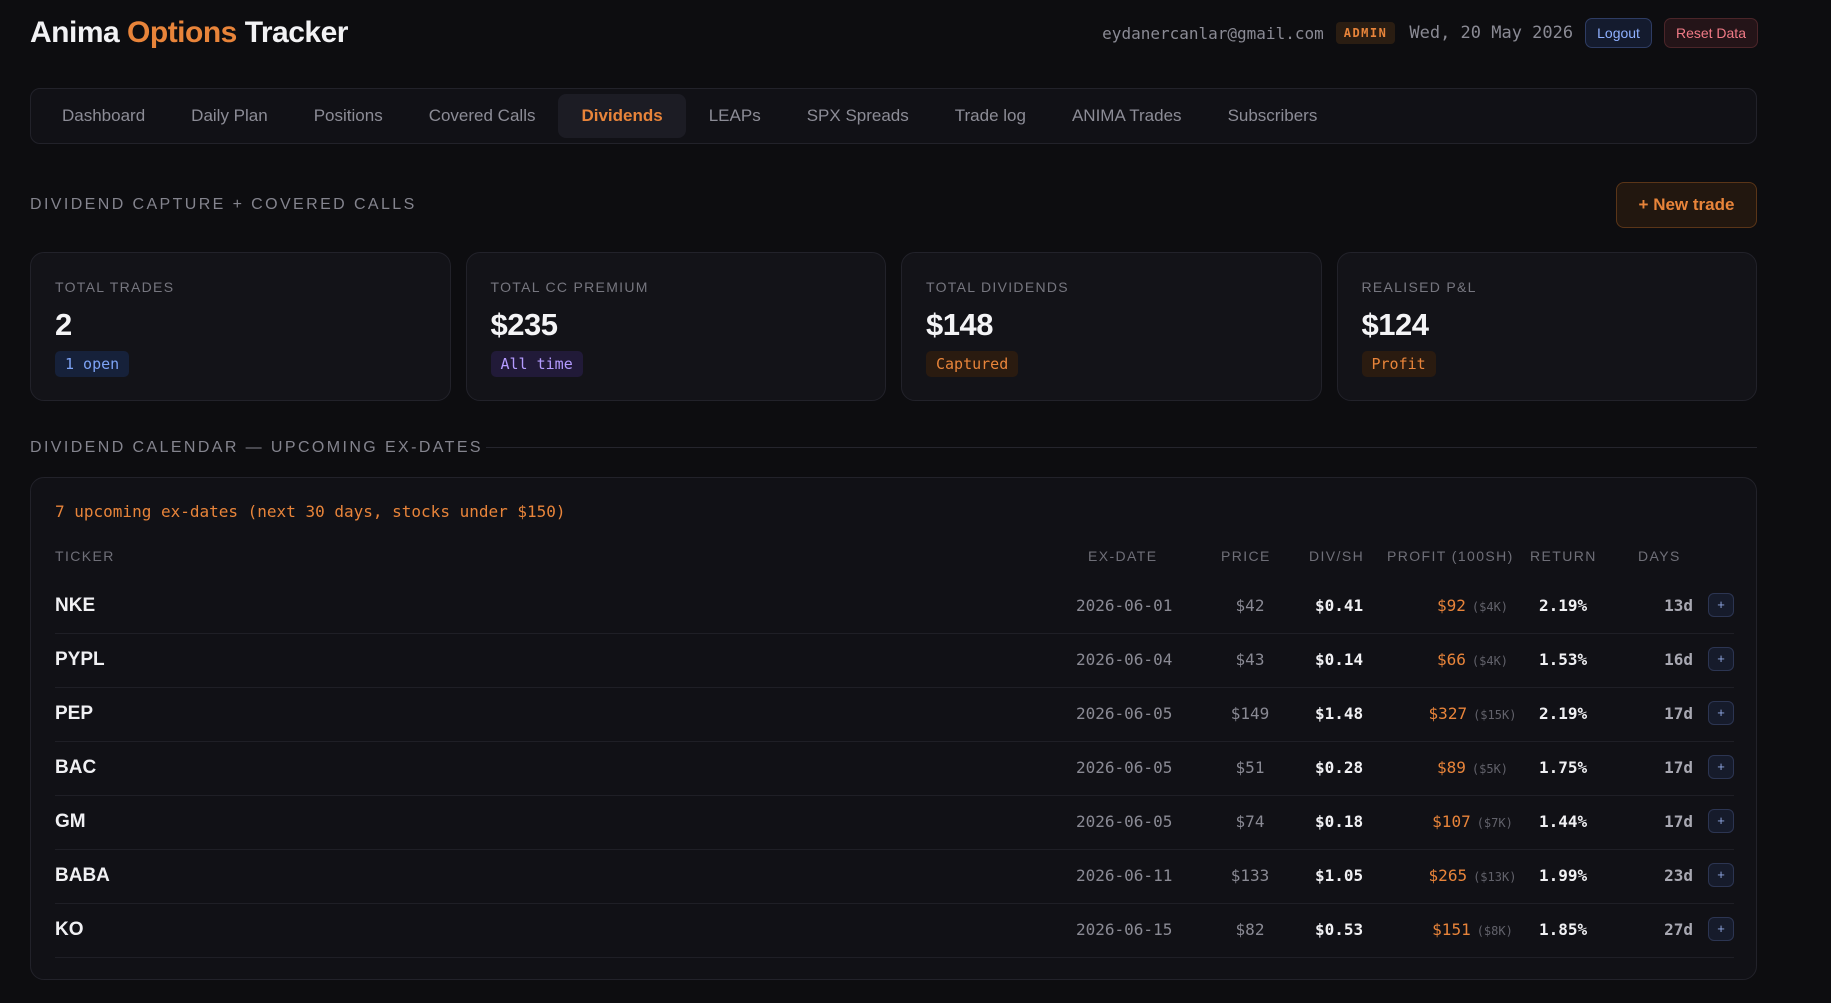  What do you see at coordinates (1273, 116) in the screenshot?
I see `tab-subscribers: Subscribers` at bounding box center [1273, 116].